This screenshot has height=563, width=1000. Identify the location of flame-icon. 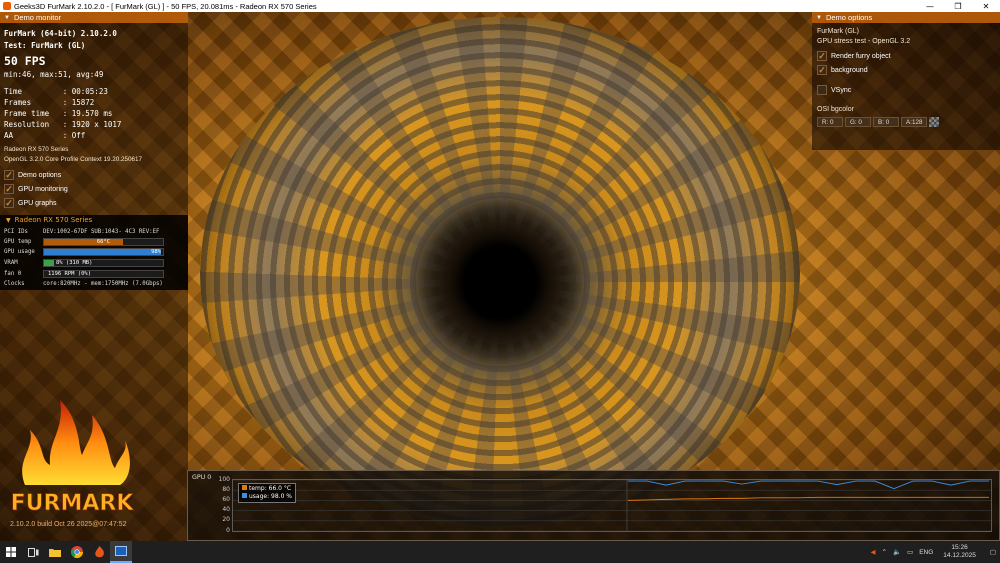
(99, 552).